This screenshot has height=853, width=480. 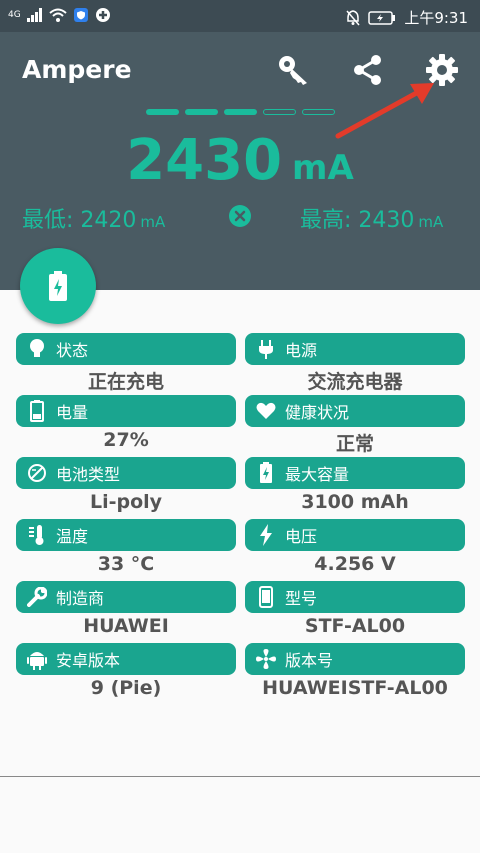 What do you see at coordinates (102, 15) in the screenshot?
I see `health-icon` at bounding box center [102, 15].